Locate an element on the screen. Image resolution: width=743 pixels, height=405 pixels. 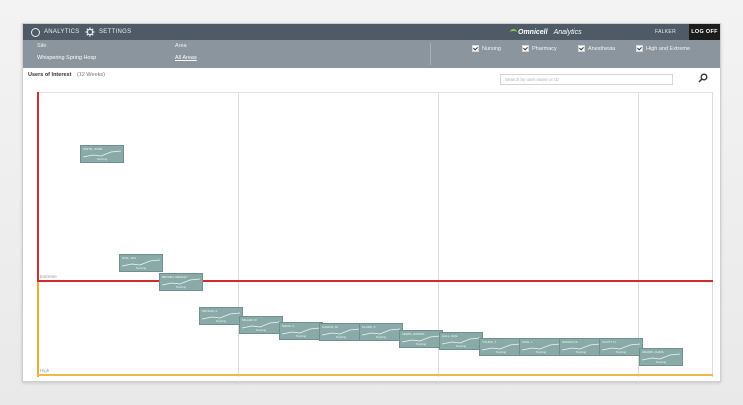
analytics-icon is located at coordinates (35, 32).